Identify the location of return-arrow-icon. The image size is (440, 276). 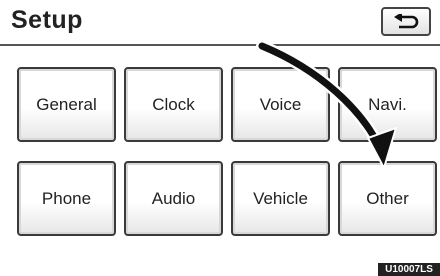
(406, 20).